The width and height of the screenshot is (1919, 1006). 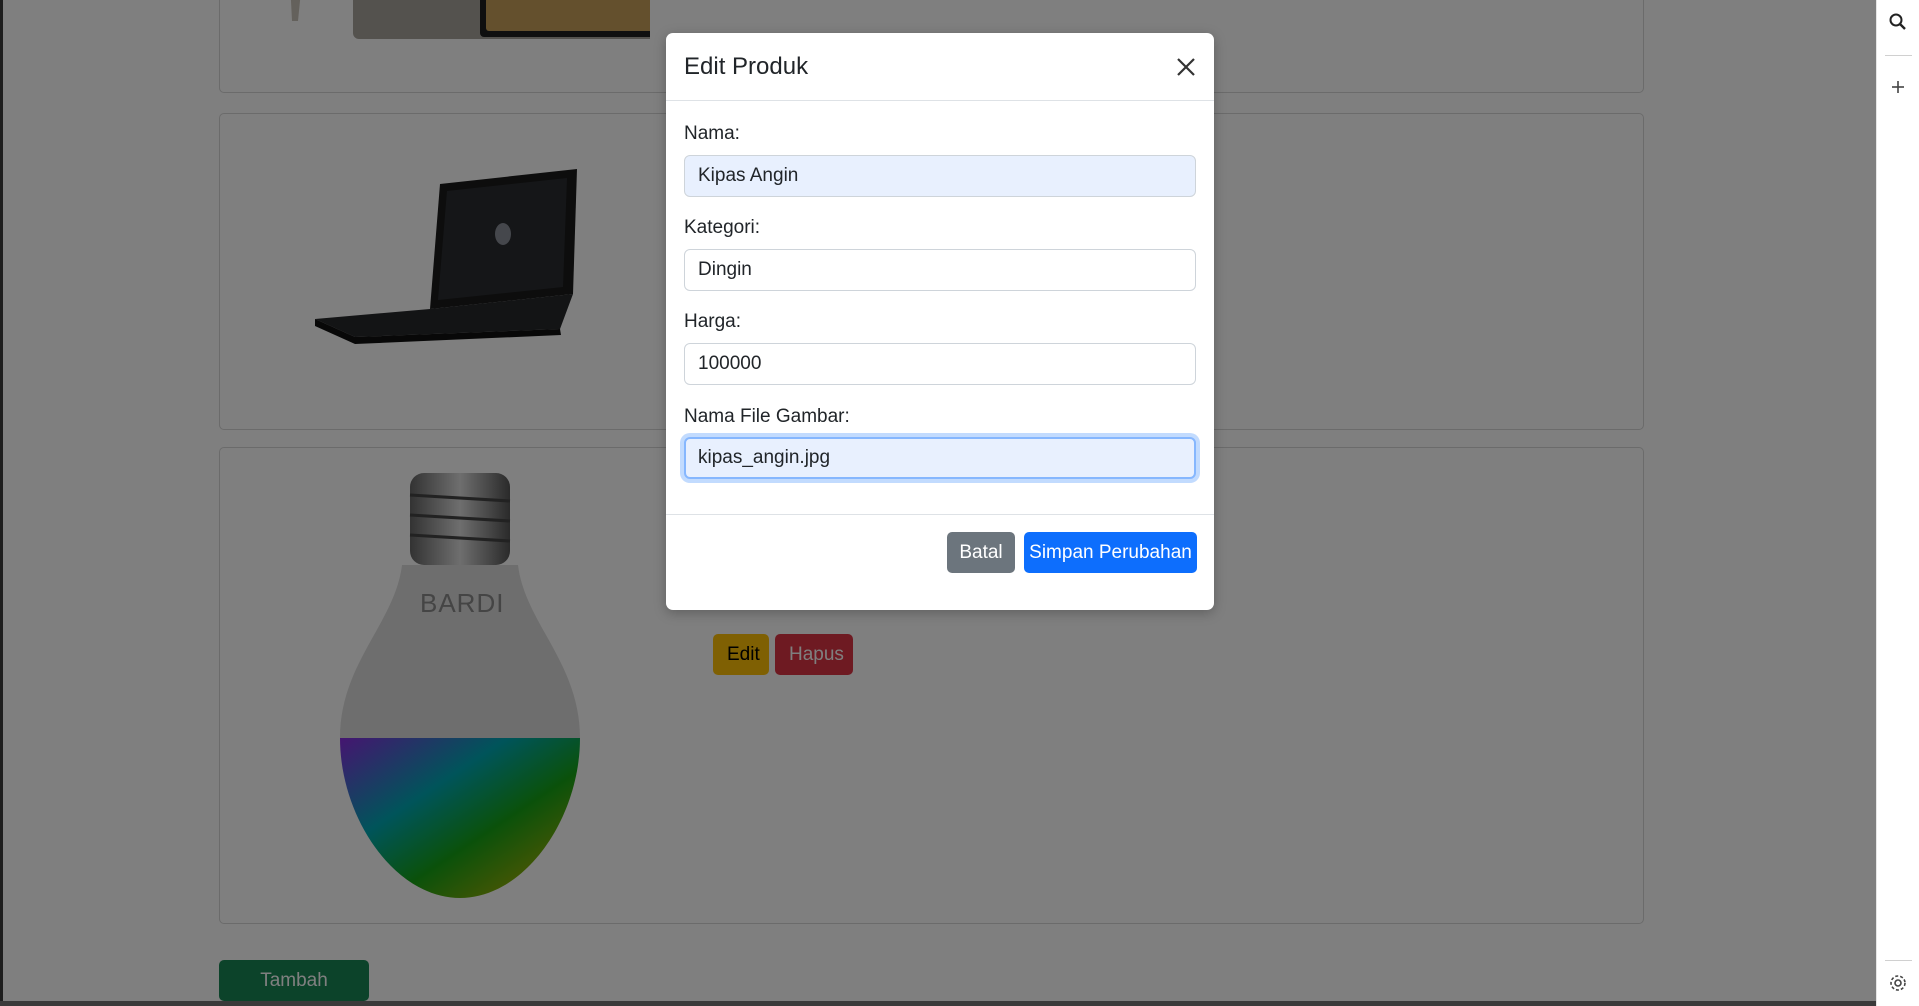 What do you see at coordinates (767, 416) in the screenshot?
I see `image-filename-label: Nama File Gambar:` at bounding box center [767, 416].